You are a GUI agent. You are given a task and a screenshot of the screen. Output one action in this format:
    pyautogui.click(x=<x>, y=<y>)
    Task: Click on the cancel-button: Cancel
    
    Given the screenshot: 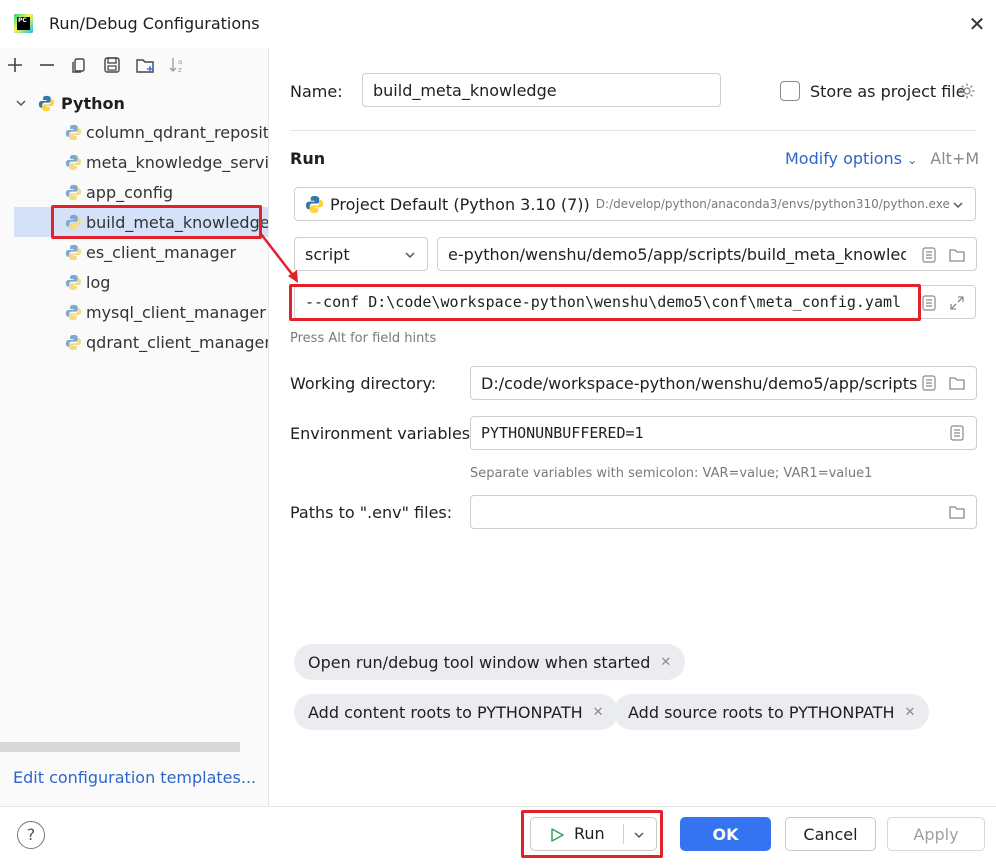 What is the action you would take?
    pyautogui.click(x=830, y=834)
    